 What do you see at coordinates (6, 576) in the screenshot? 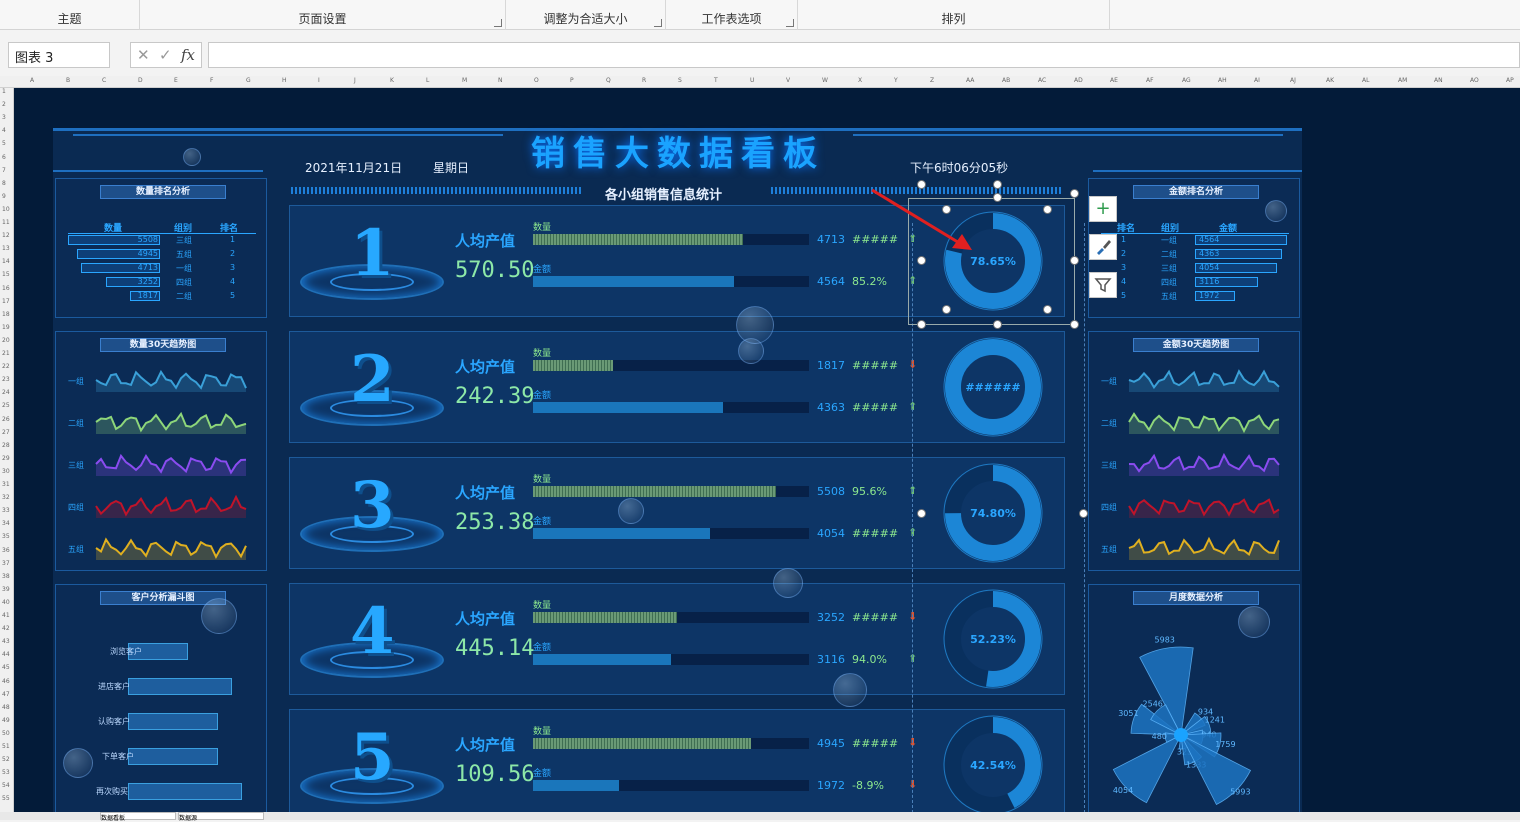
I see `row-header: 38` at bounding box center [6, 576].